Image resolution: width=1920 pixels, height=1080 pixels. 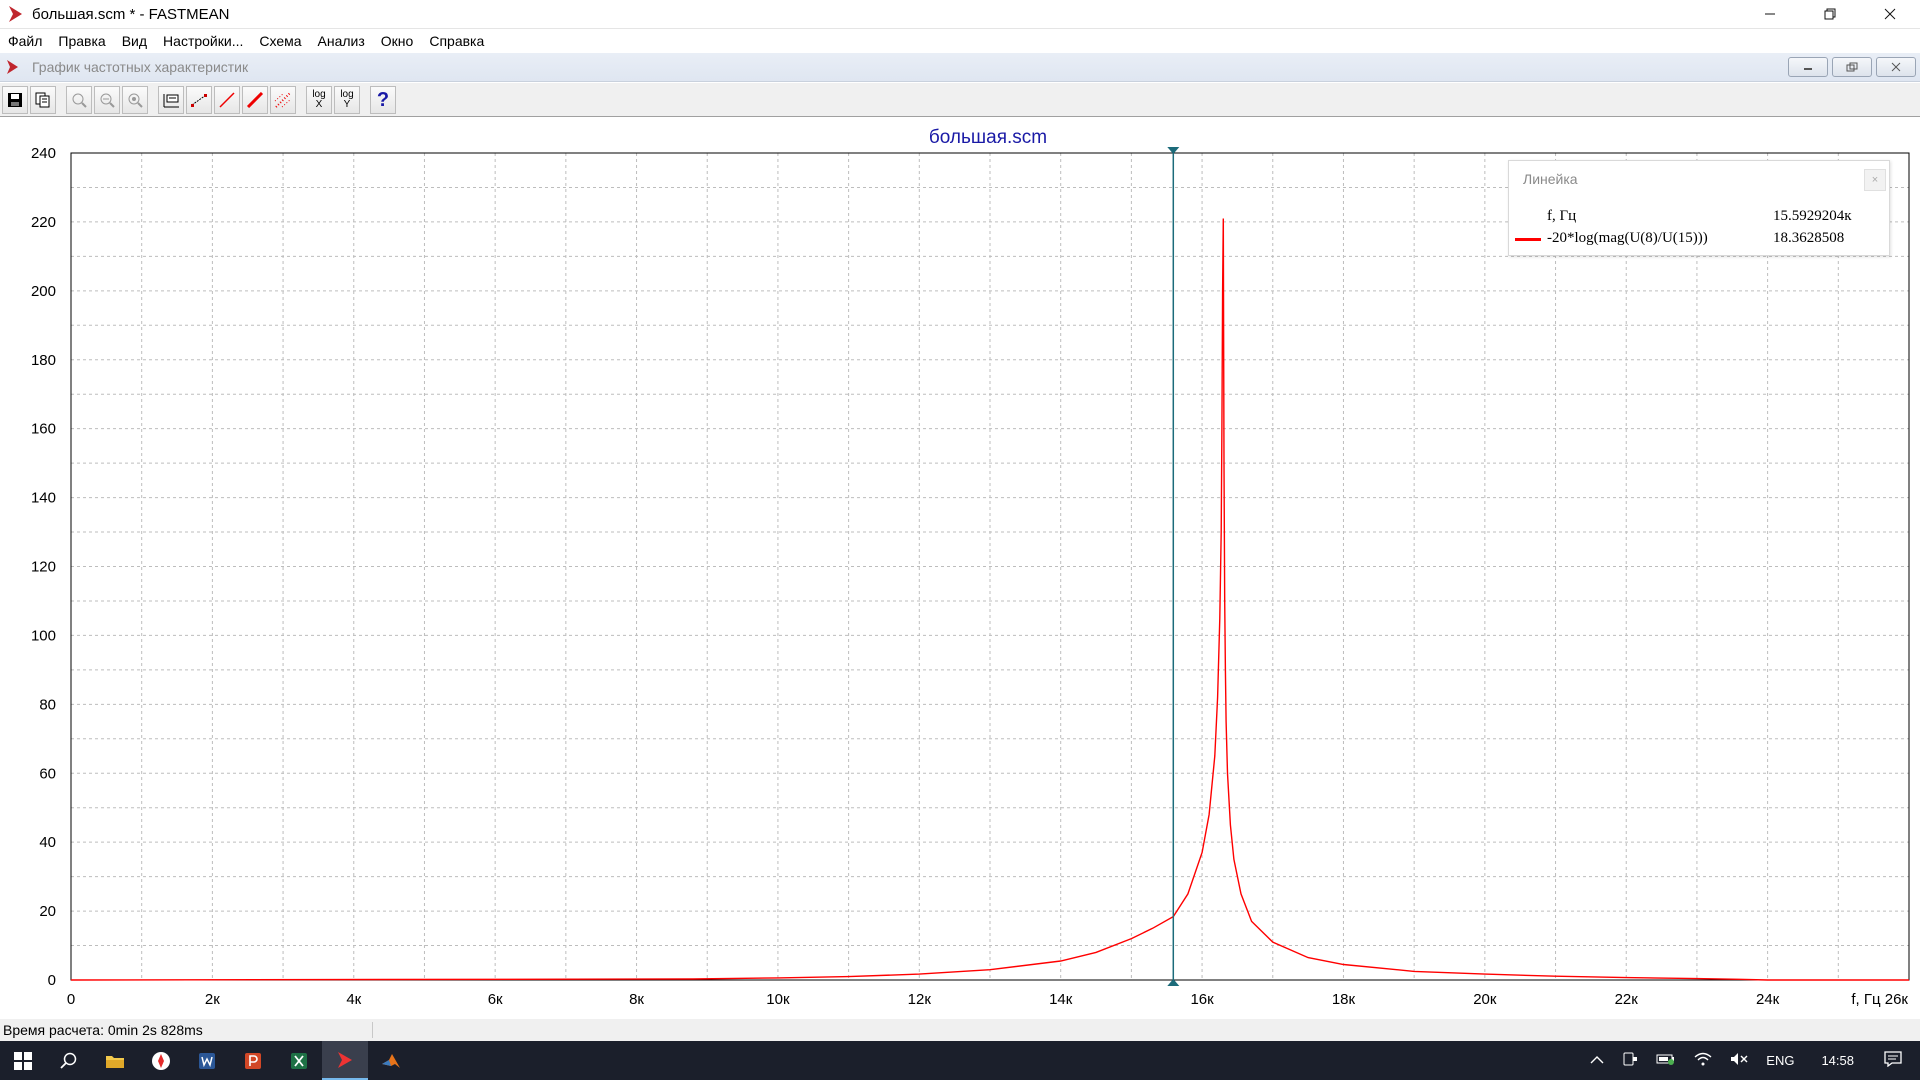 I want to click on powerpoint-button, so click(x=253, y=1060).